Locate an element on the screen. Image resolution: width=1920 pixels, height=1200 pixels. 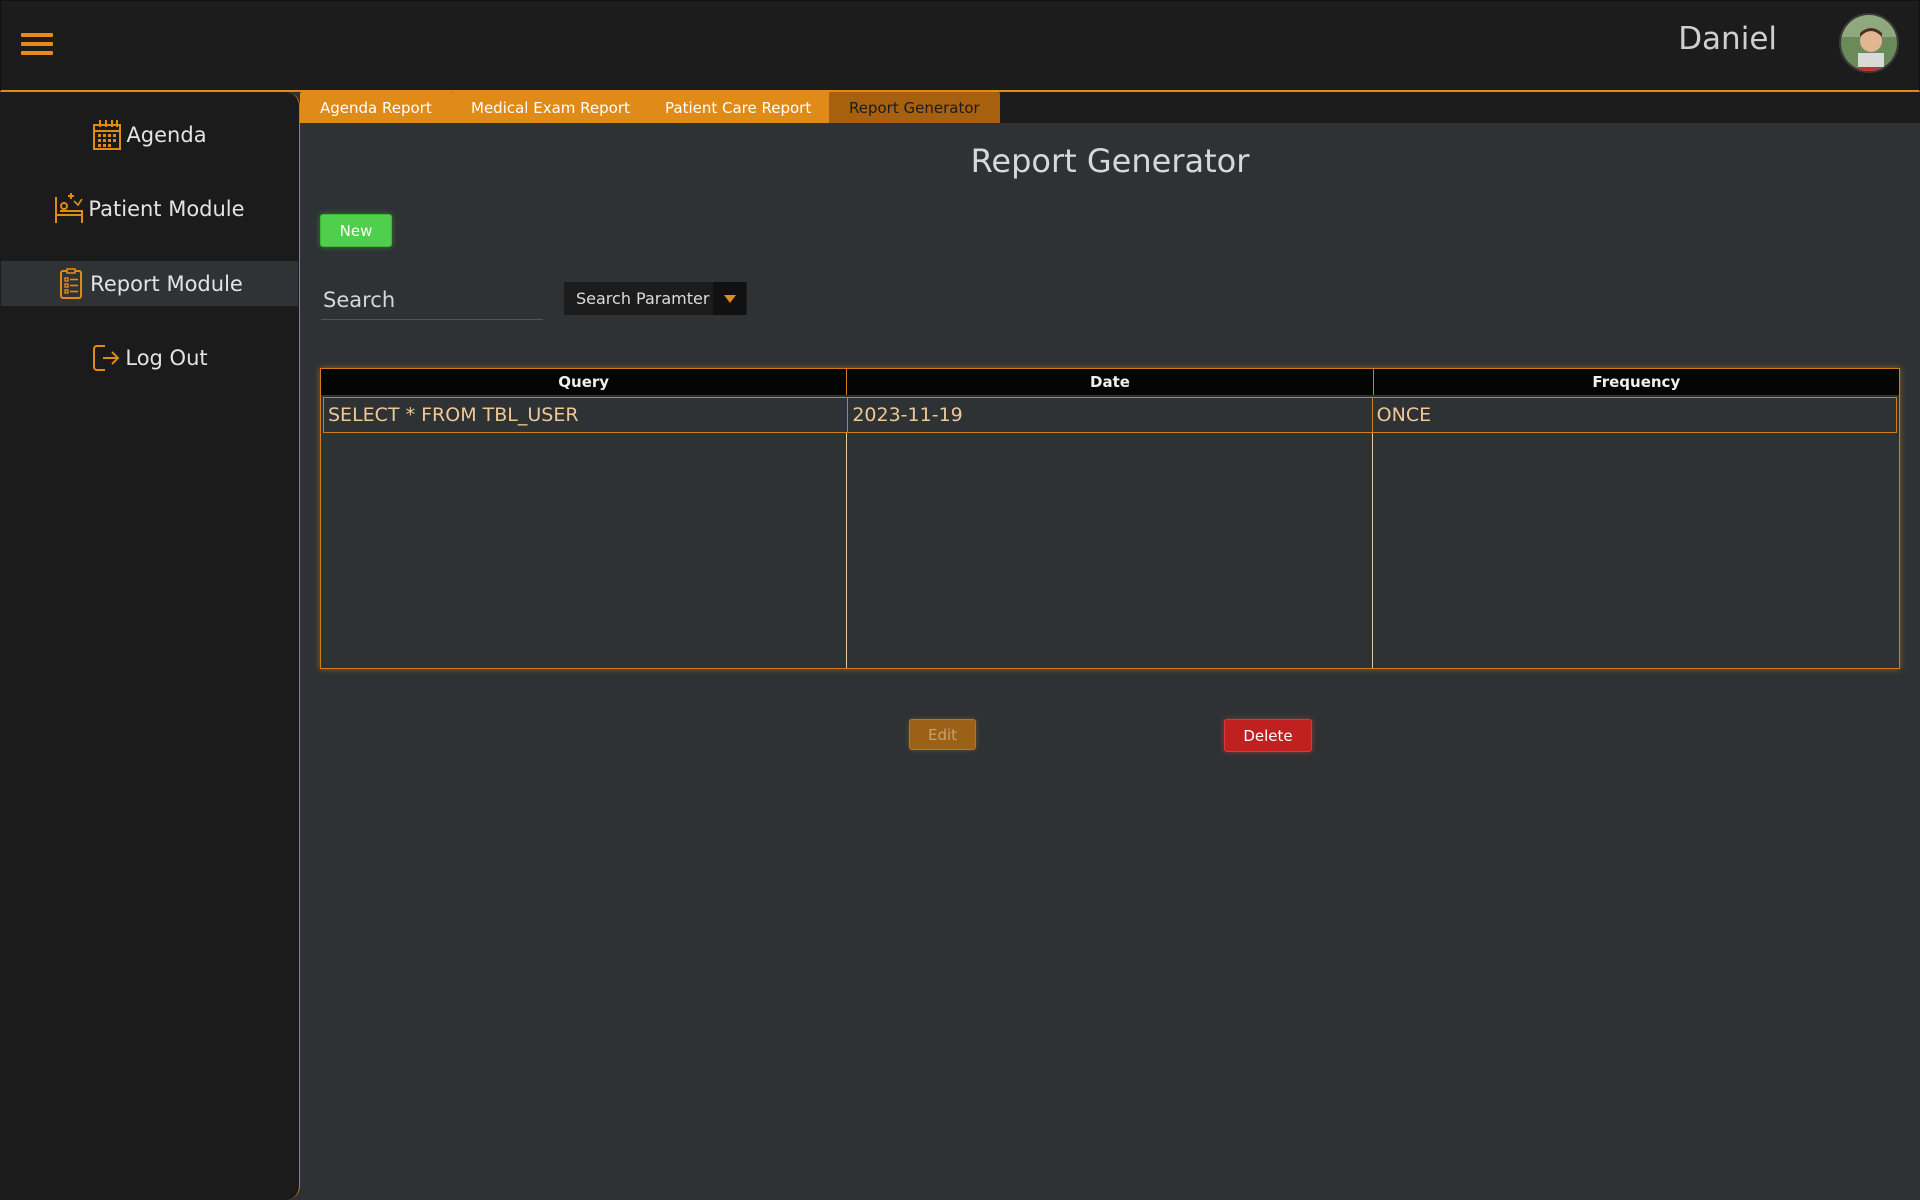
tab-report-generator: Report Generator is located at coordinates (914, 107).